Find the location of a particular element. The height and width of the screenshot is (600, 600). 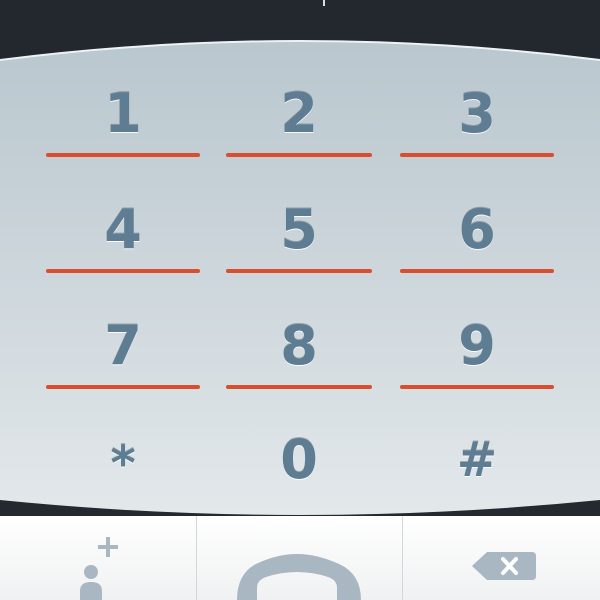

key-label: 0 is located at coordinates (299, 459).